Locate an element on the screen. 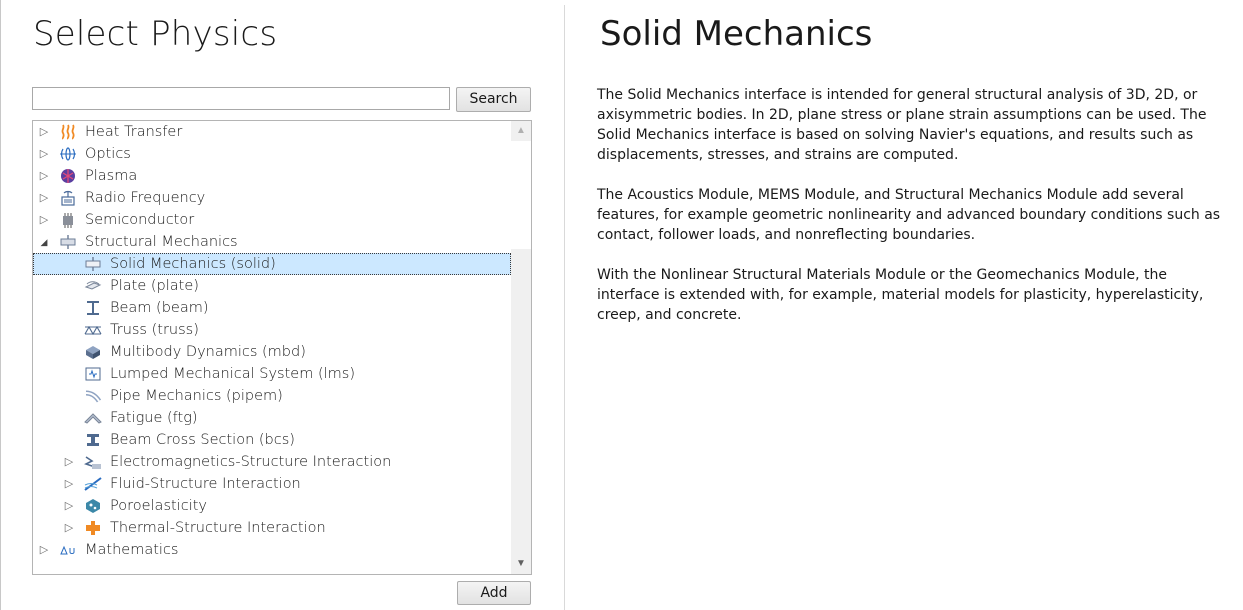 The image size is (1243, 610). scroll-up-icon: ▲ is located at coordinates (521, 131).